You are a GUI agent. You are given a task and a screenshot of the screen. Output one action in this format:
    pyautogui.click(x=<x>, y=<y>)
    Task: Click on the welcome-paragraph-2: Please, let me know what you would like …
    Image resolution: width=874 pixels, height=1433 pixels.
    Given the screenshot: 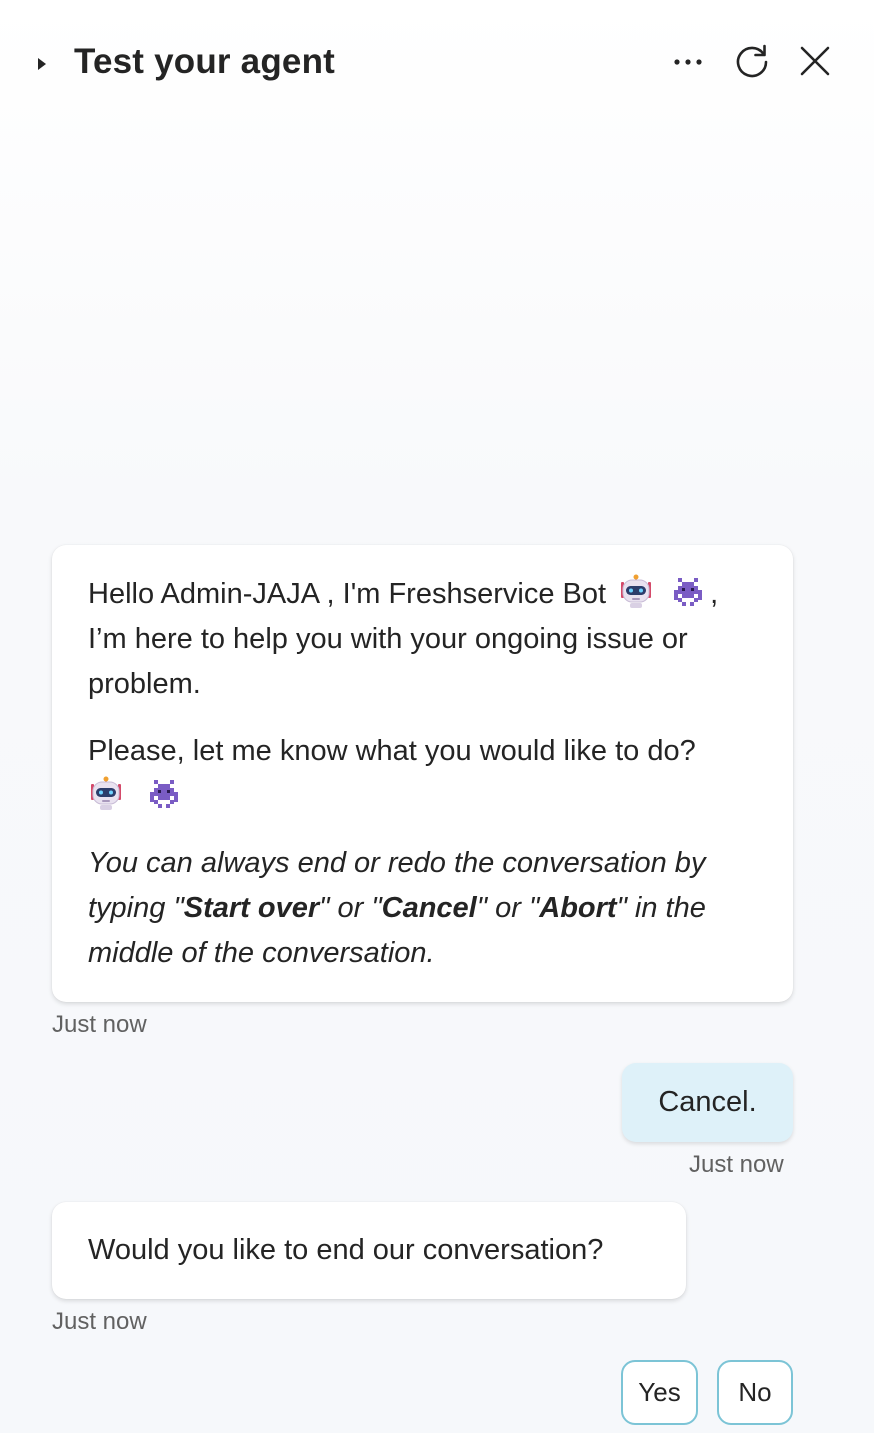 What is the action you would take?
    pyautogui.click(x=425, y=774)
    